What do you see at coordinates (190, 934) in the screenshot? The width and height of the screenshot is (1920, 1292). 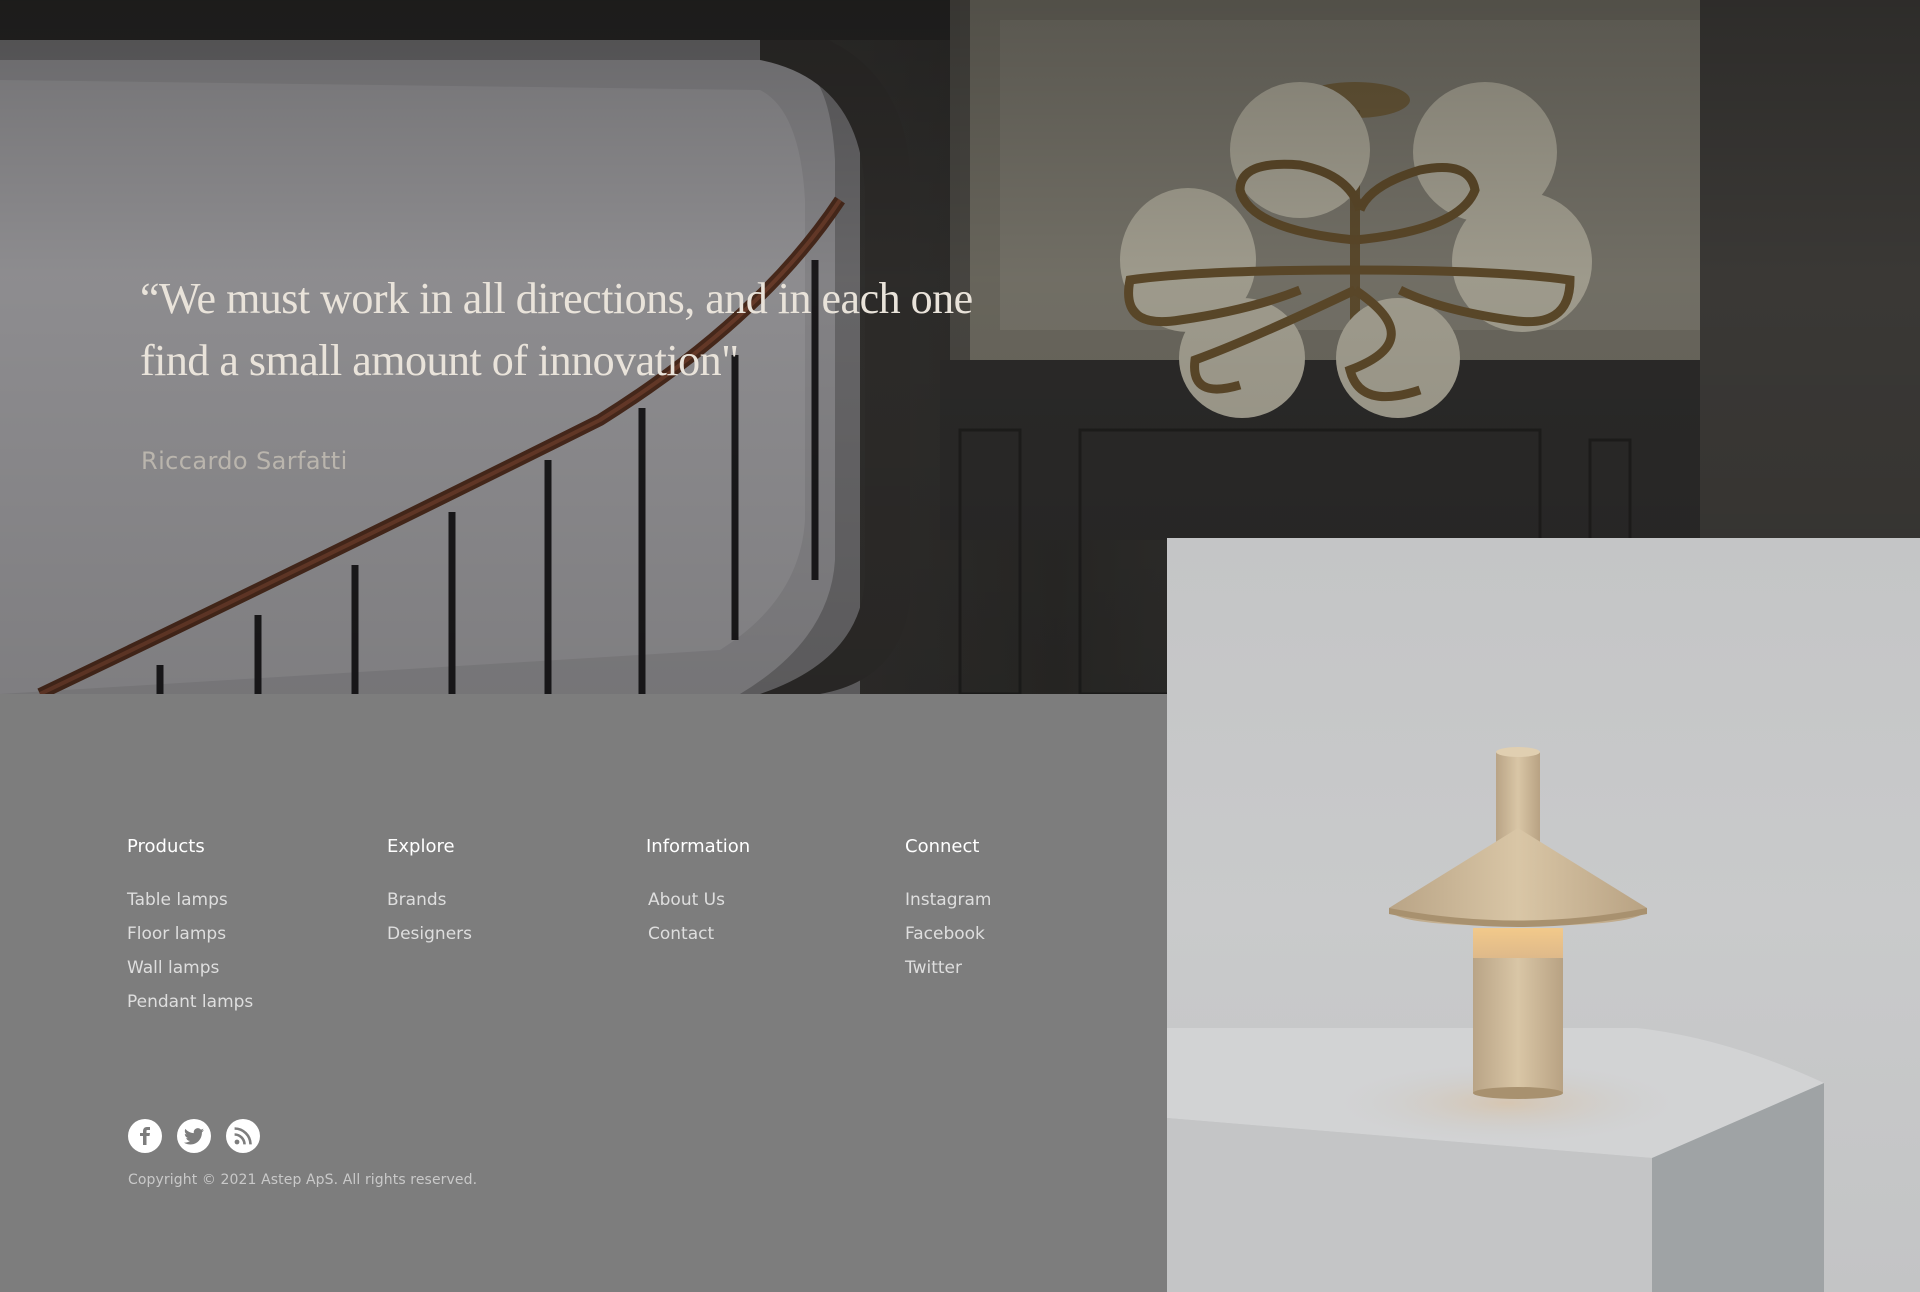 I see `footer-link-floor-lamps: Floor lamps` at bounding box center [190, 934].